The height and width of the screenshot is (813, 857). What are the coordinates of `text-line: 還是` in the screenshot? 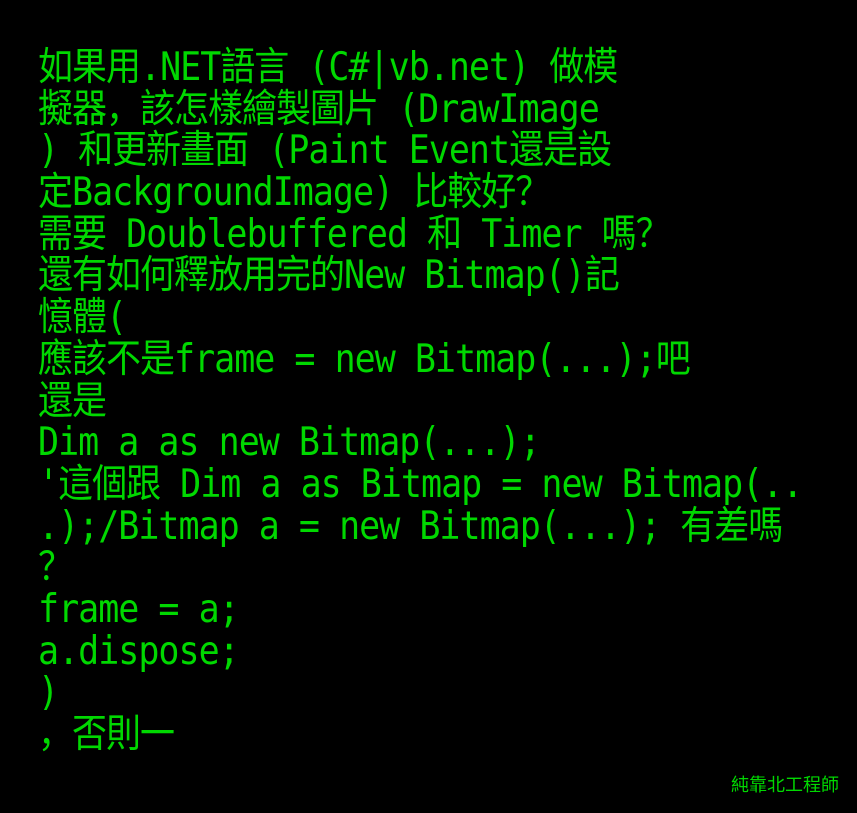 It's located at (72, 401).